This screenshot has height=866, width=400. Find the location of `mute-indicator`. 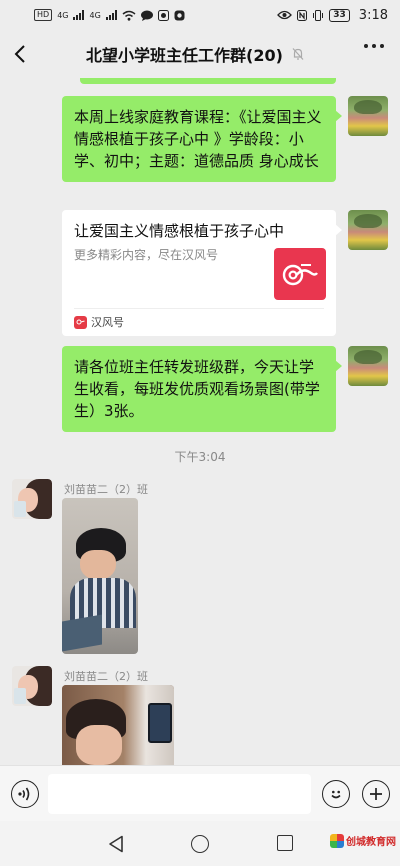

mute-indicator is located at coordinates (298, 54).